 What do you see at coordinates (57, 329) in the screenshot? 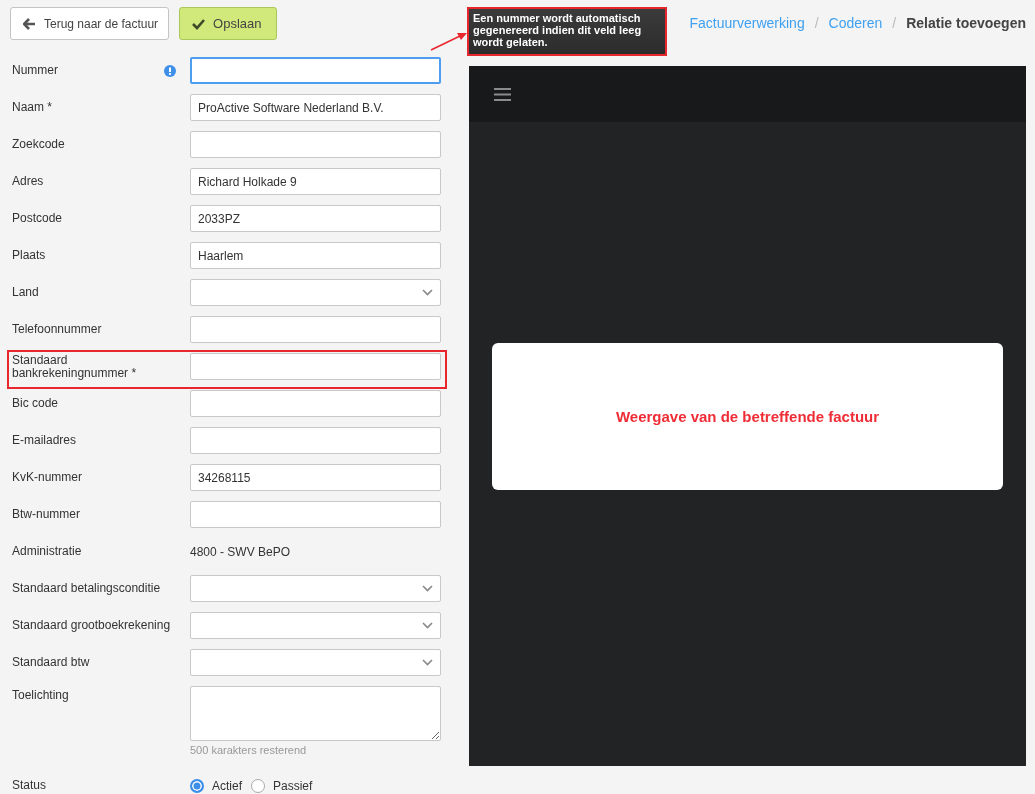
I see `field-label: Telefoonnummer` at bounding box center [57, 329].